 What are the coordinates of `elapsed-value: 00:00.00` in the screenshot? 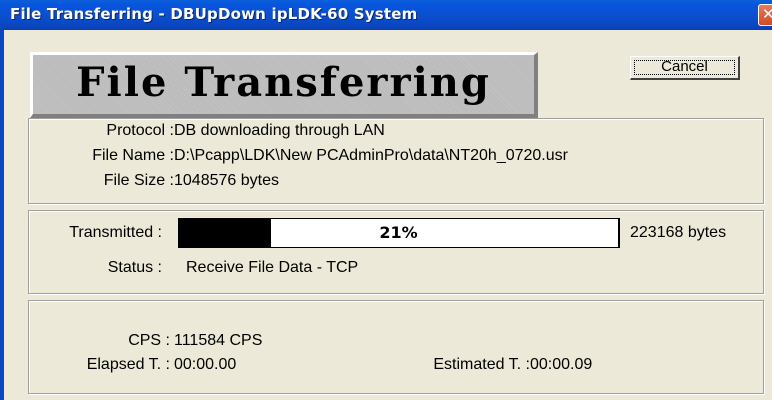 It's located at (205, 364).